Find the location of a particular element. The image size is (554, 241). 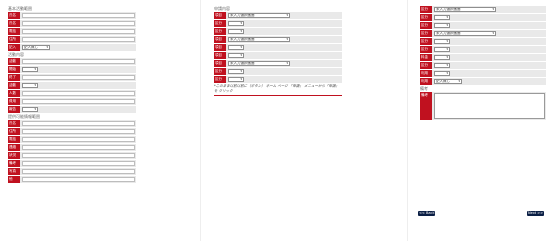

remarks-textarea is located at coordinates (489, 106).